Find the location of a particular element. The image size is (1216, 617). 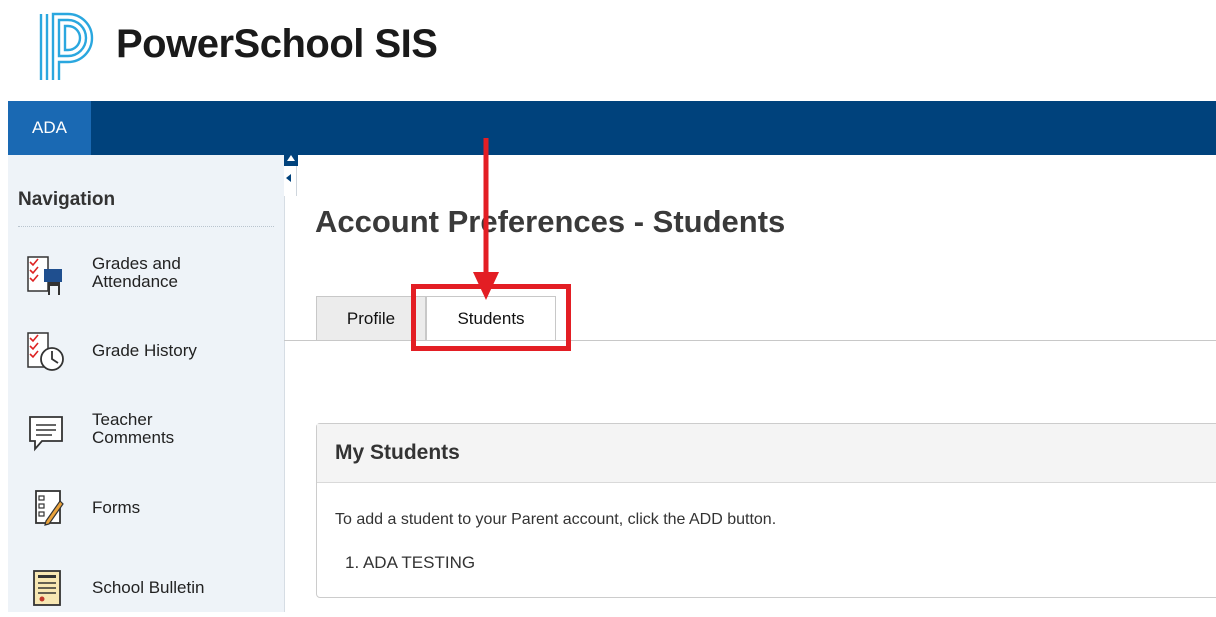

sidebar-item-grades-attendance: Grades and Attendance is located at coordinates (148, 275).